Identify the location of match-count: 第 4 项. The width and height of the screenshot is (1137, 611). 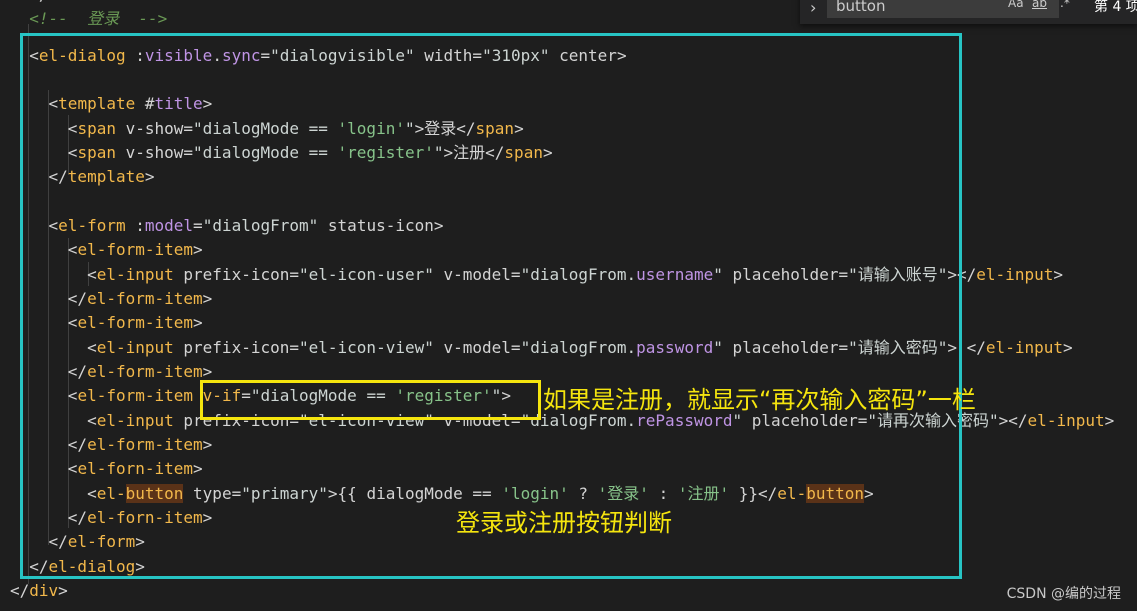
(1115, 7).